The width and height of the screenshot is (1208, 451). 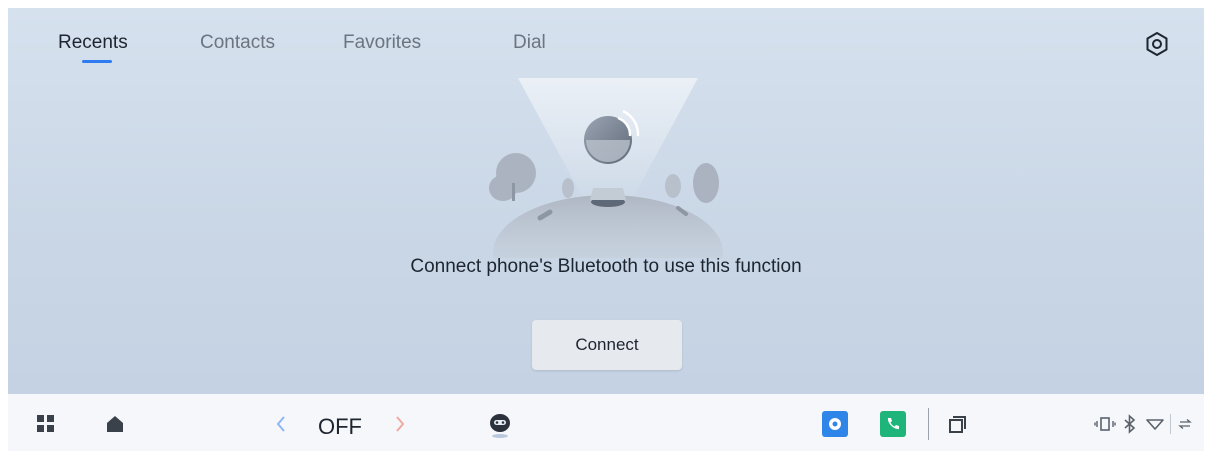 I want to click on bluetooth-phone-planet-illustration, so click(x=606, y=168).